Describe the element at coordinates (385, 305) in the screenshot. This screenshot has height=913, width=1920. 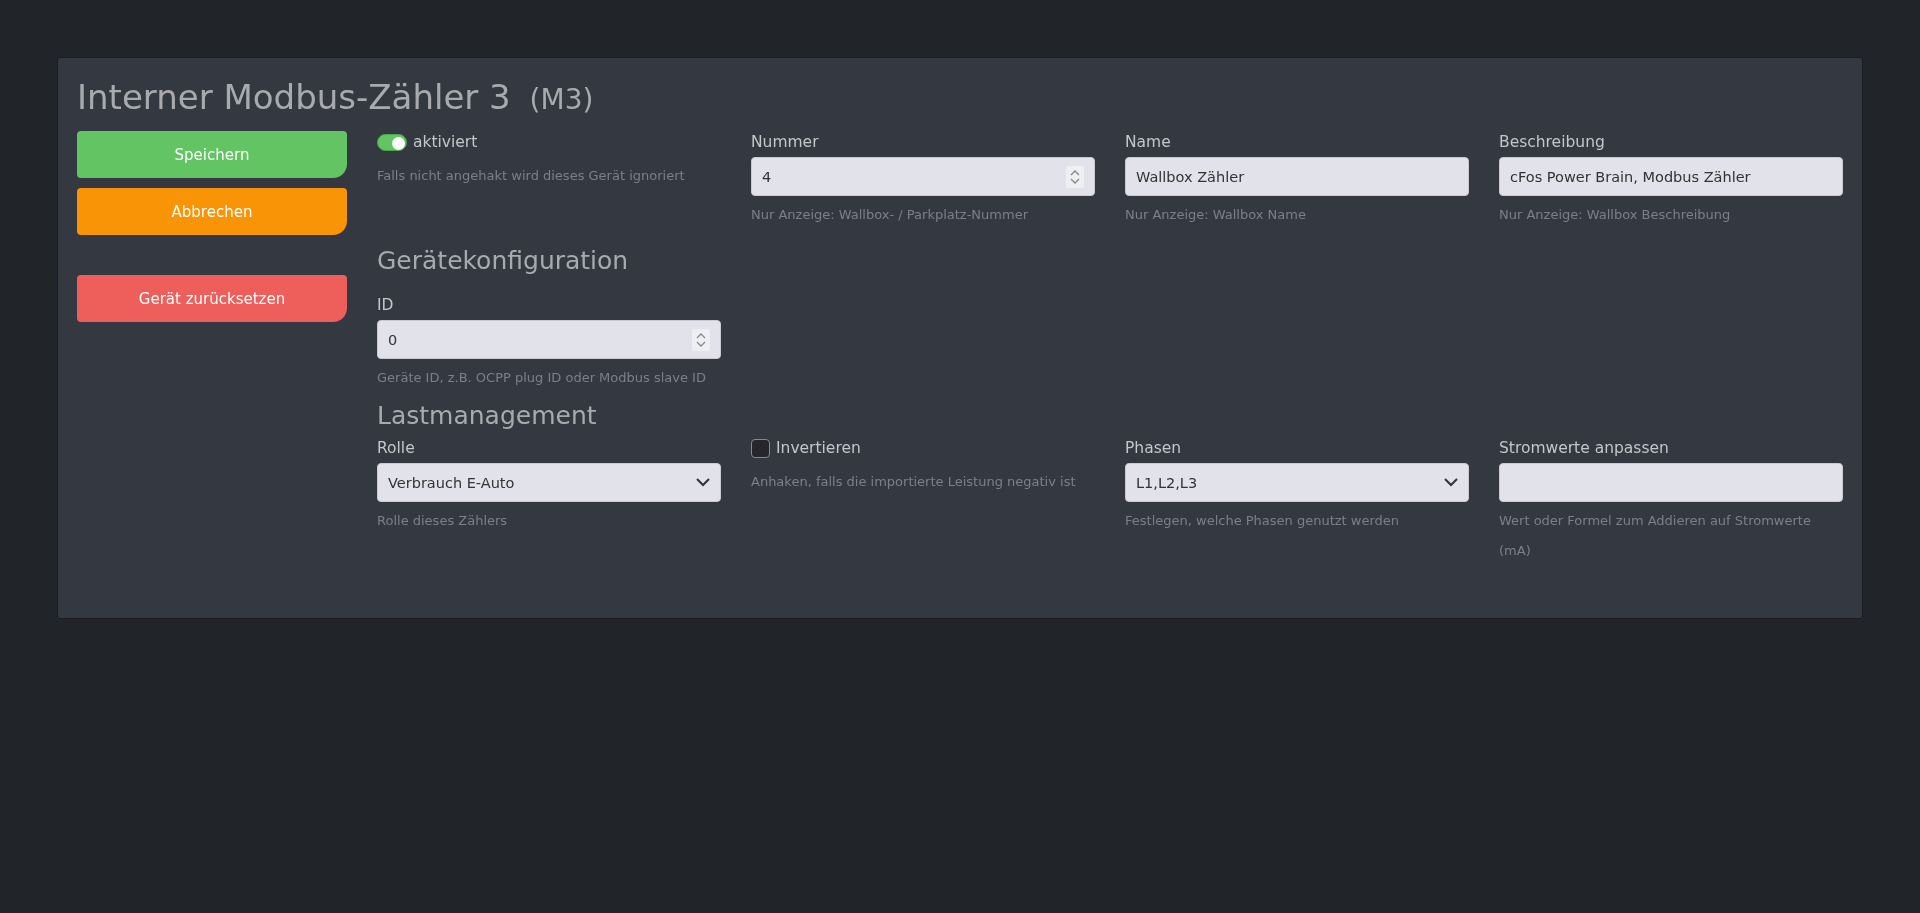
I see `field-label: ID` at that location.